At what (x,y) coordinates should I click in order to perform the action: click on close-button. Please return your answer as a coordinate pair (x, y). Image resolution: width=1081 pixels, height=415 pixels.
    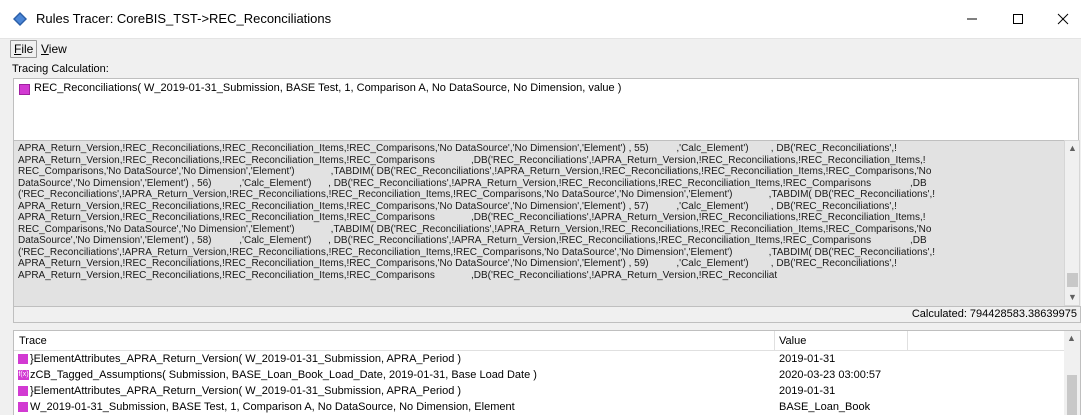
    Looking at the image, I should click on (1060, 19).